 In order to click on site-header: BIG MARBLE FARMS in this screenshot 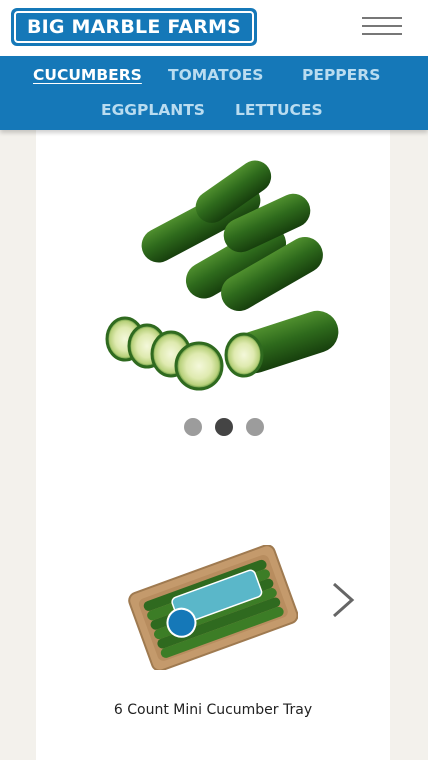, I will do `click(214, 28)`.